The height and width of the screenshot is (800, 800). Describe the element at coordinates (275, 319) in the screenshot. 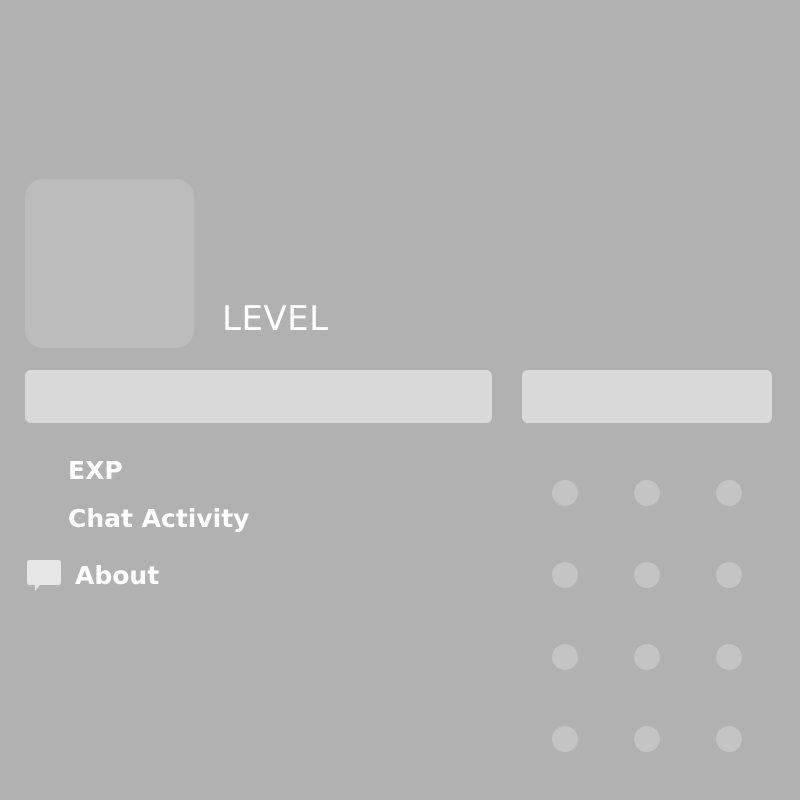

I see `level-label: LEVEL` at that location.